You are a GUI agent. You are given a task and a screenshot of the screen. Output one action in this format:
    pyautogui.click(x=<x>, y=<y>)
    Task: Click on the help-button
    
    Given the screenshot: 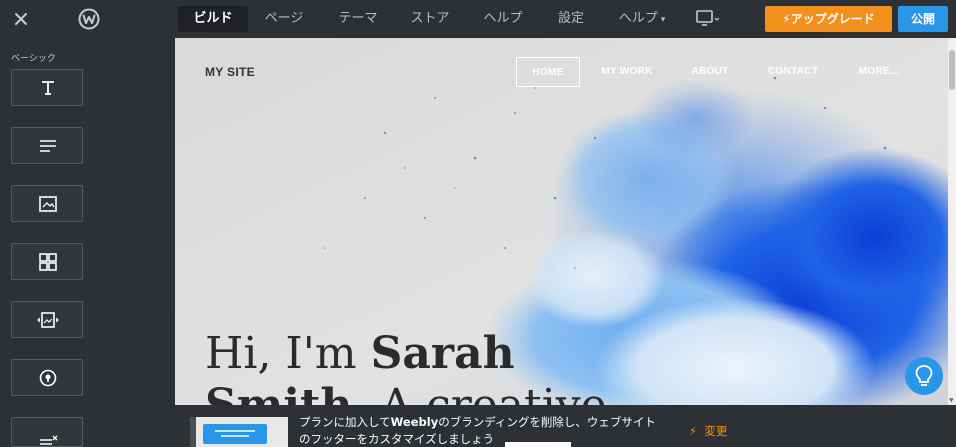 What is the action you would take?
    pyautogui.click(x=924, y=376)
    